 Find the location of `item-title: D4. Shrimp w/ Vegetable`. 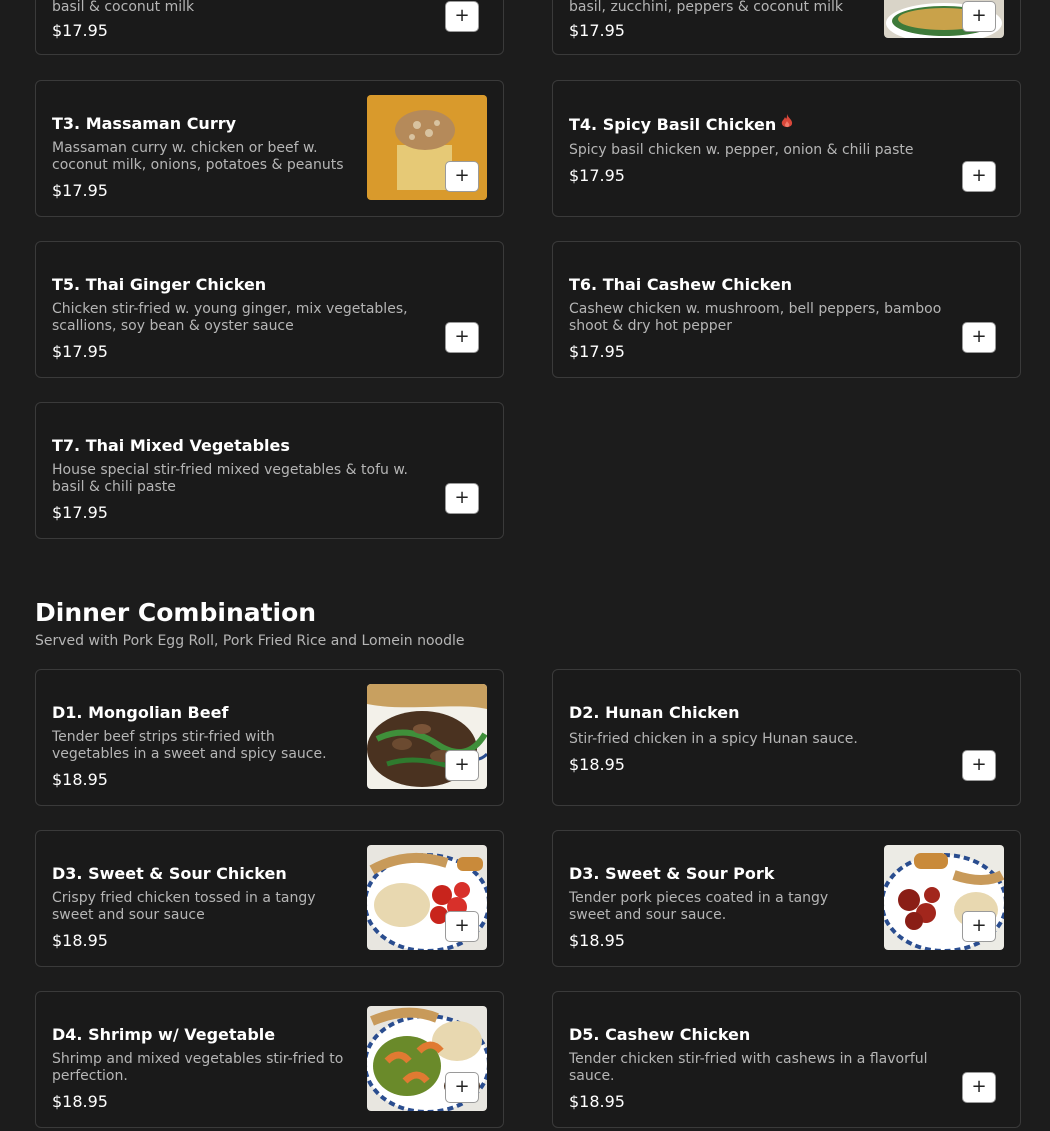

item-title: D4. Shrimp w/ Vegetable is located at coordinates (164, 1034).